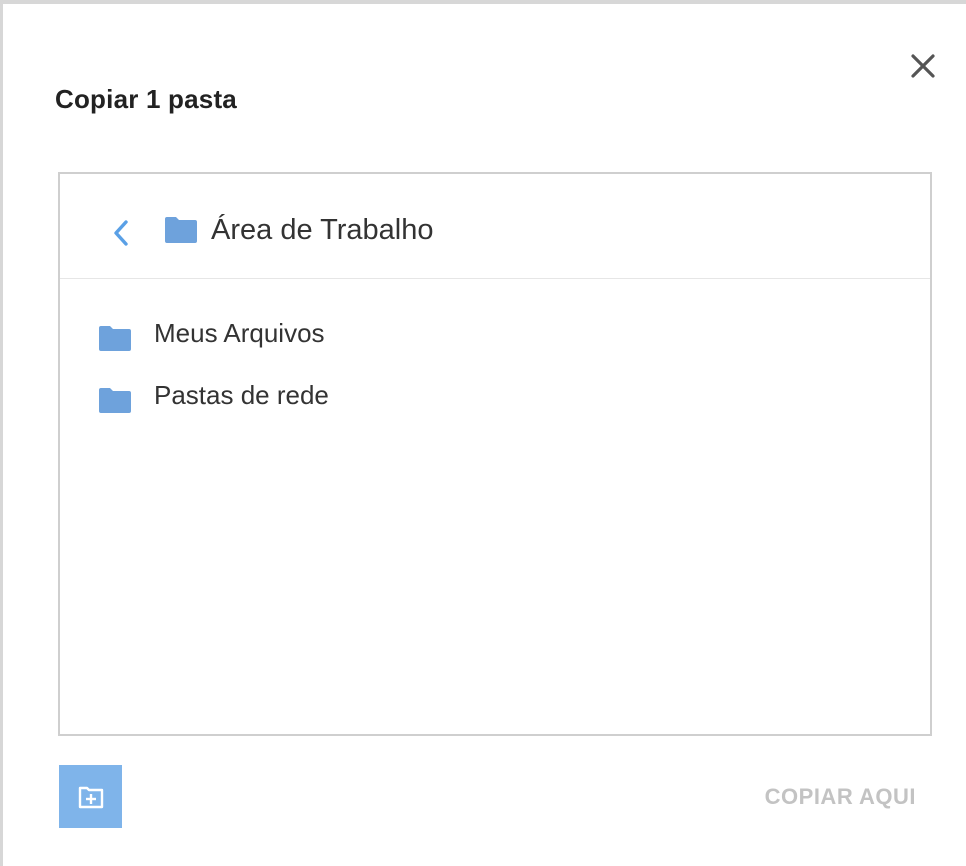 This screenshot has width=966, height=866. I want to click on dialog-title: Copiar 1 pasta, so click(146, 99).